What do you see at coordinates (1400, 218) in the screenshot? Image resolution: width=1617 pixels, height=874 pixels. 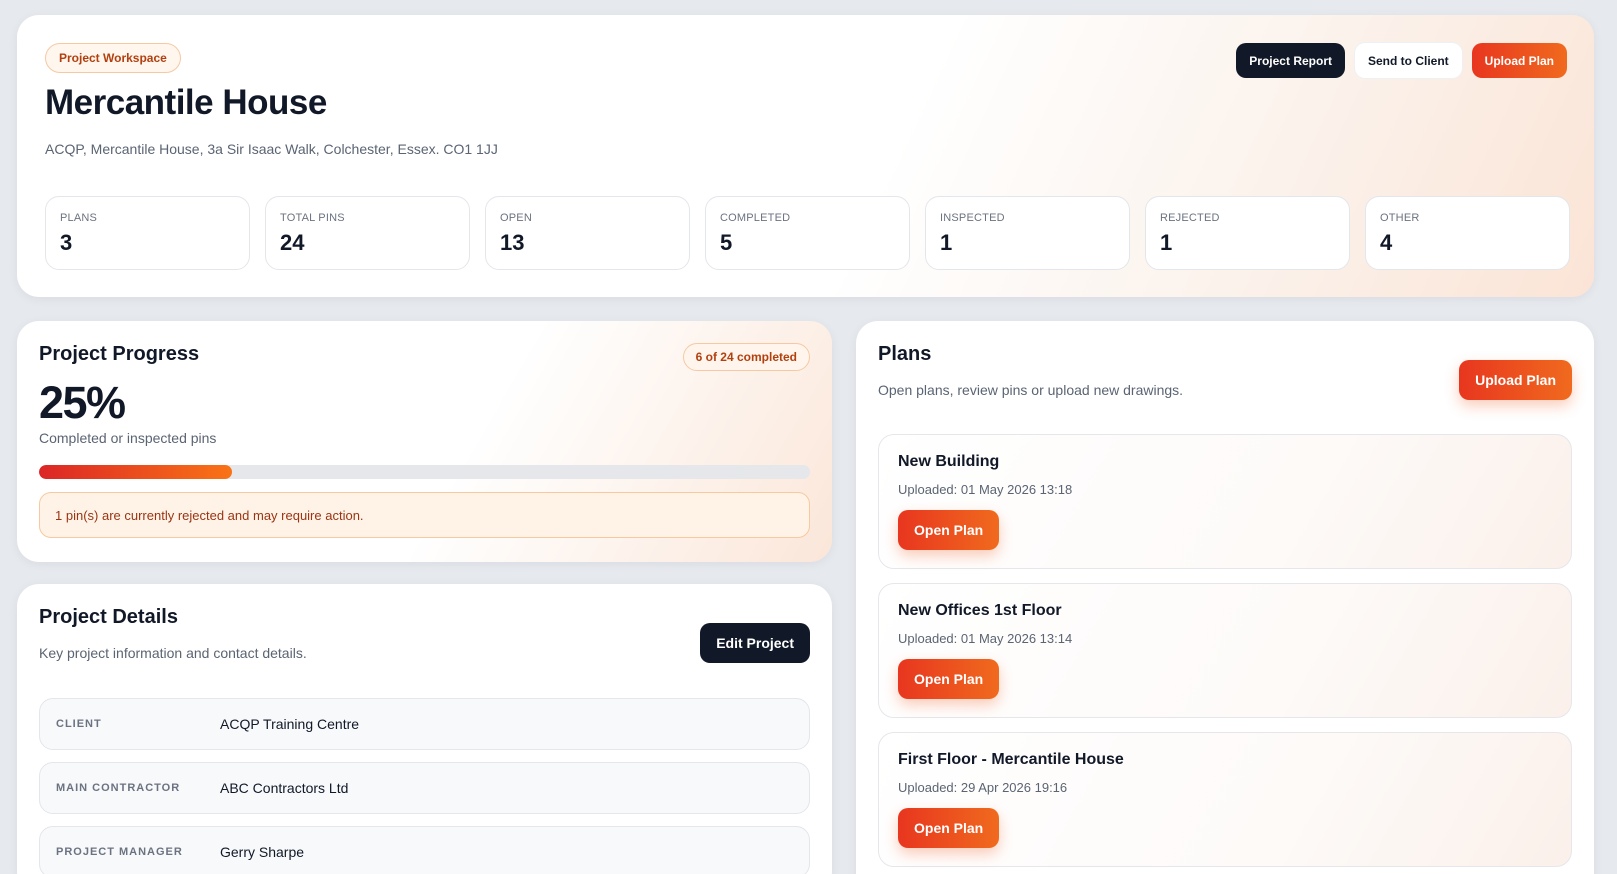 I see `stat-label: OTHER` at bounding box center [1400, 218].